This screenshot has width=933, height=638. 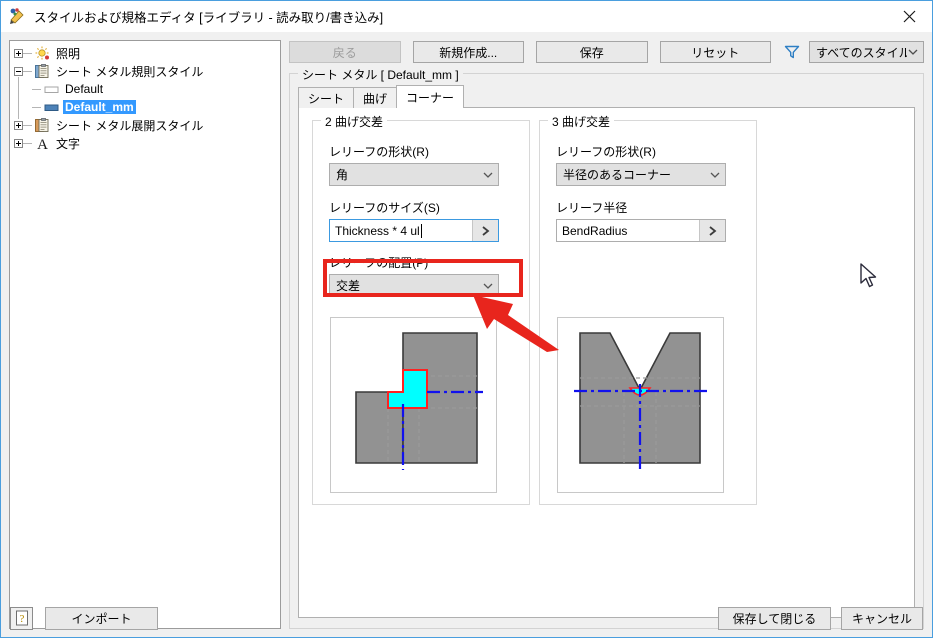 What do you see at coordinates (379, 152) in the screenshot?
I see `relief-shape-label-2: レリーフの形状(R)` at bounding box center [379, 152].